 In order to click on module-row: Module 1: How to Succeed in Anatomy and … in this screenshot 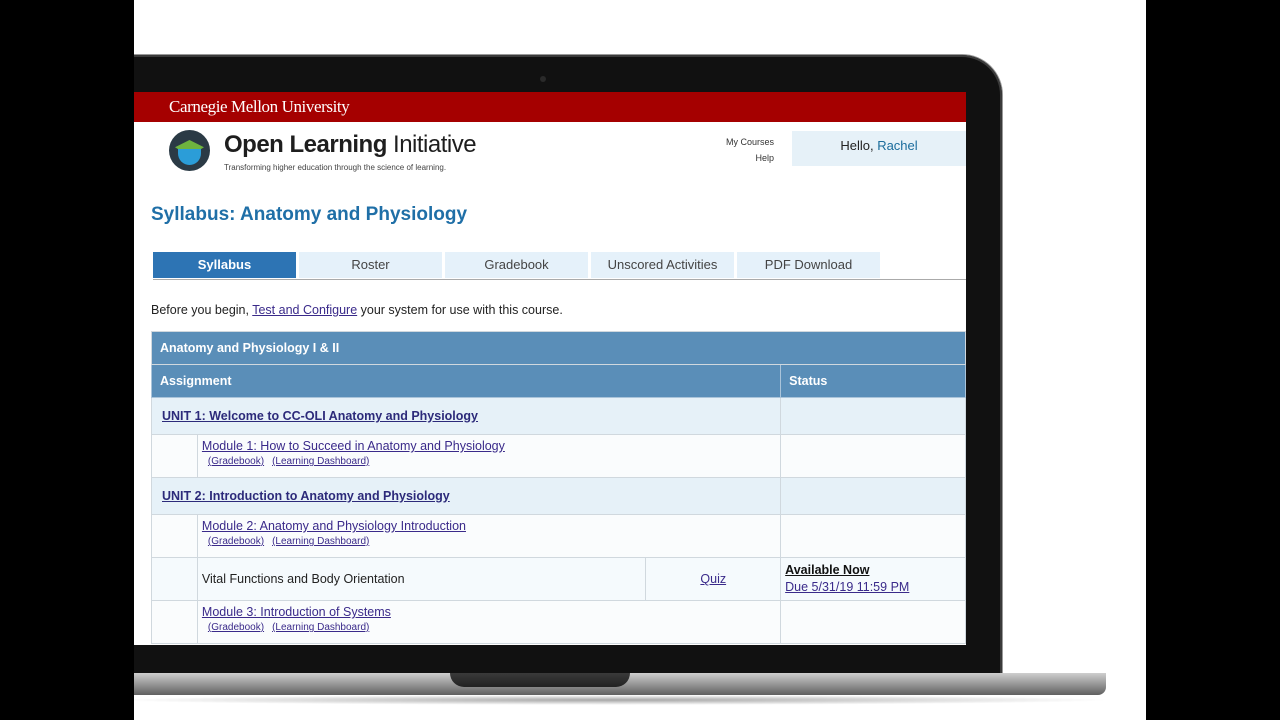, I will do `click(558, 456)`.